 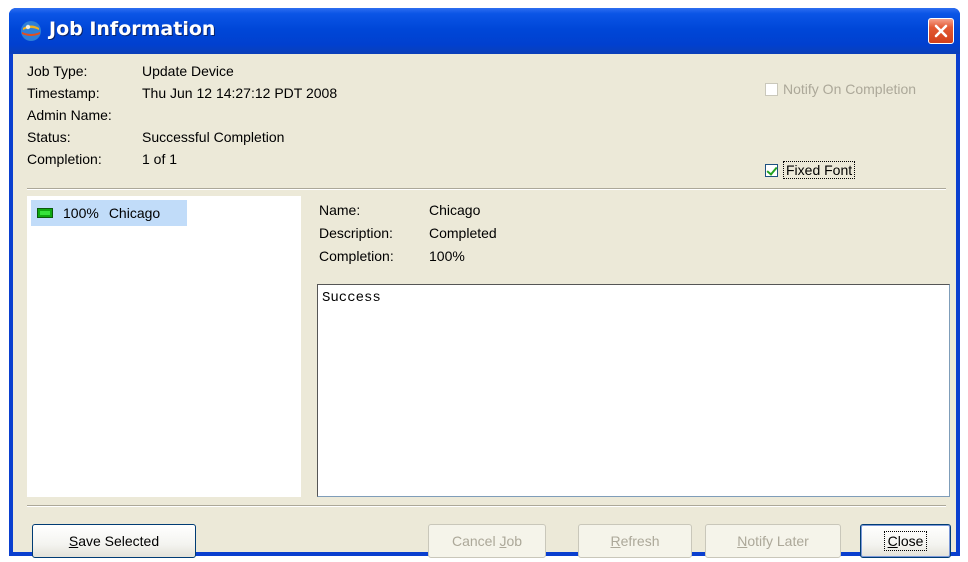 I want to click on close-label: Close, so click(x=905, y=541).